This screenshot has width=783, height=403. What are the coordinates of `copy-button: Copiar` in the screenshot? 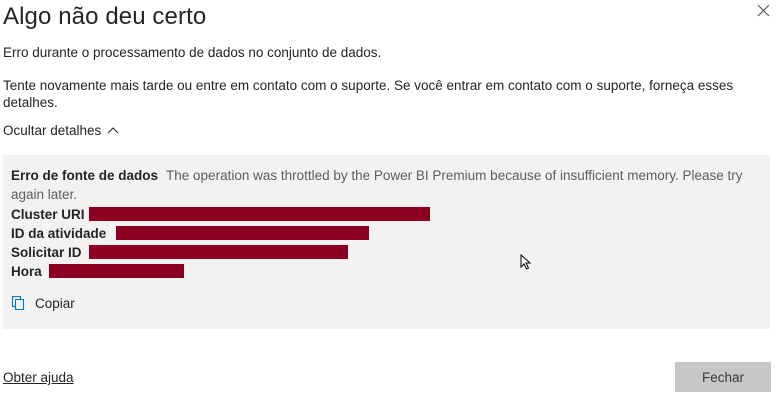 It's located at (43, 303).